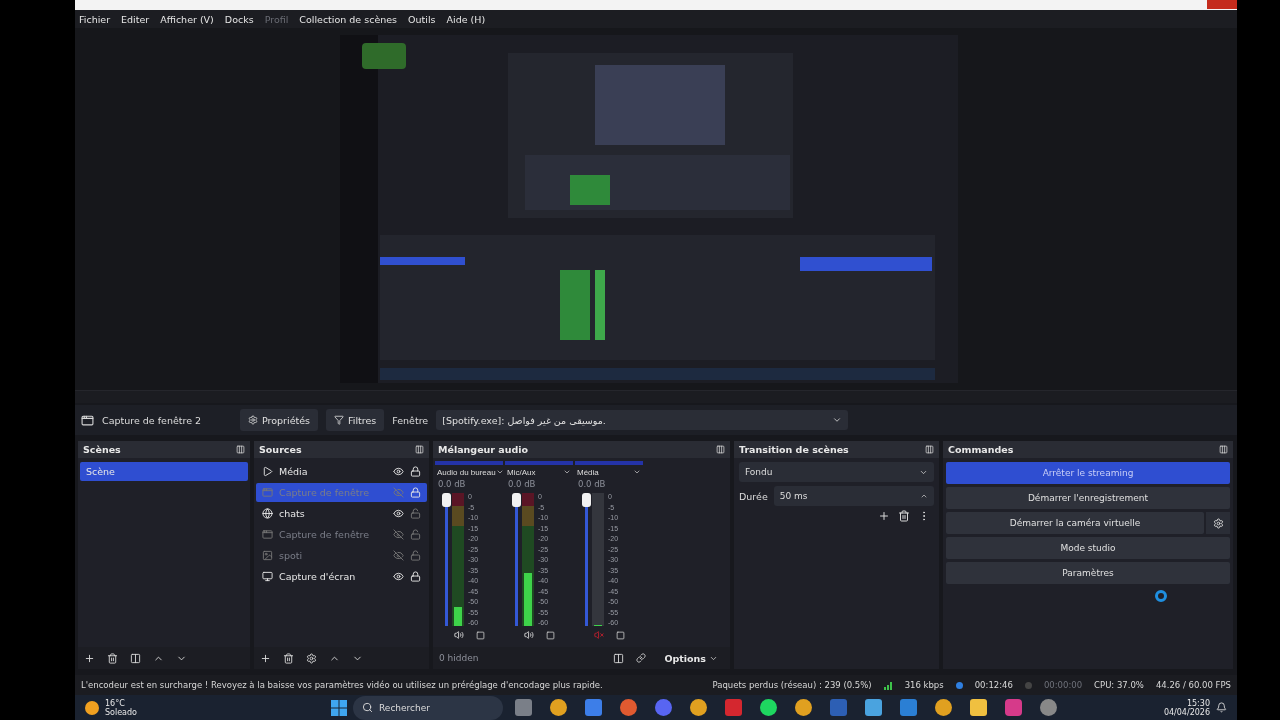 The image size is (1280, 720). What do you see at coordinates (539, 472) in the screenshot?
I see `channel-name: Mic/Aux` at bounding box center [539, 472].